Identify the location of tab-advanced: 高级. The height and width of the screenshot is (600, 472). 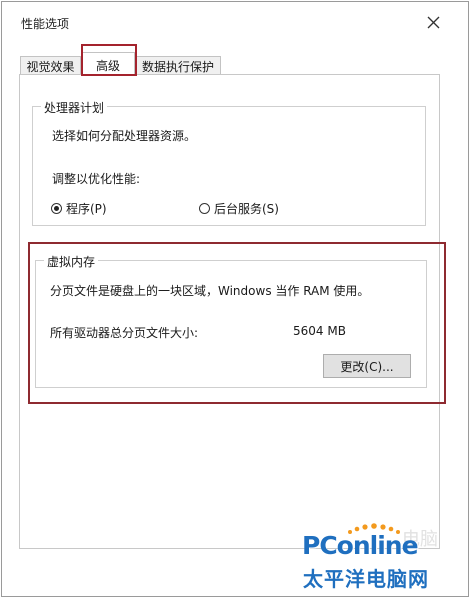
(108, 63).